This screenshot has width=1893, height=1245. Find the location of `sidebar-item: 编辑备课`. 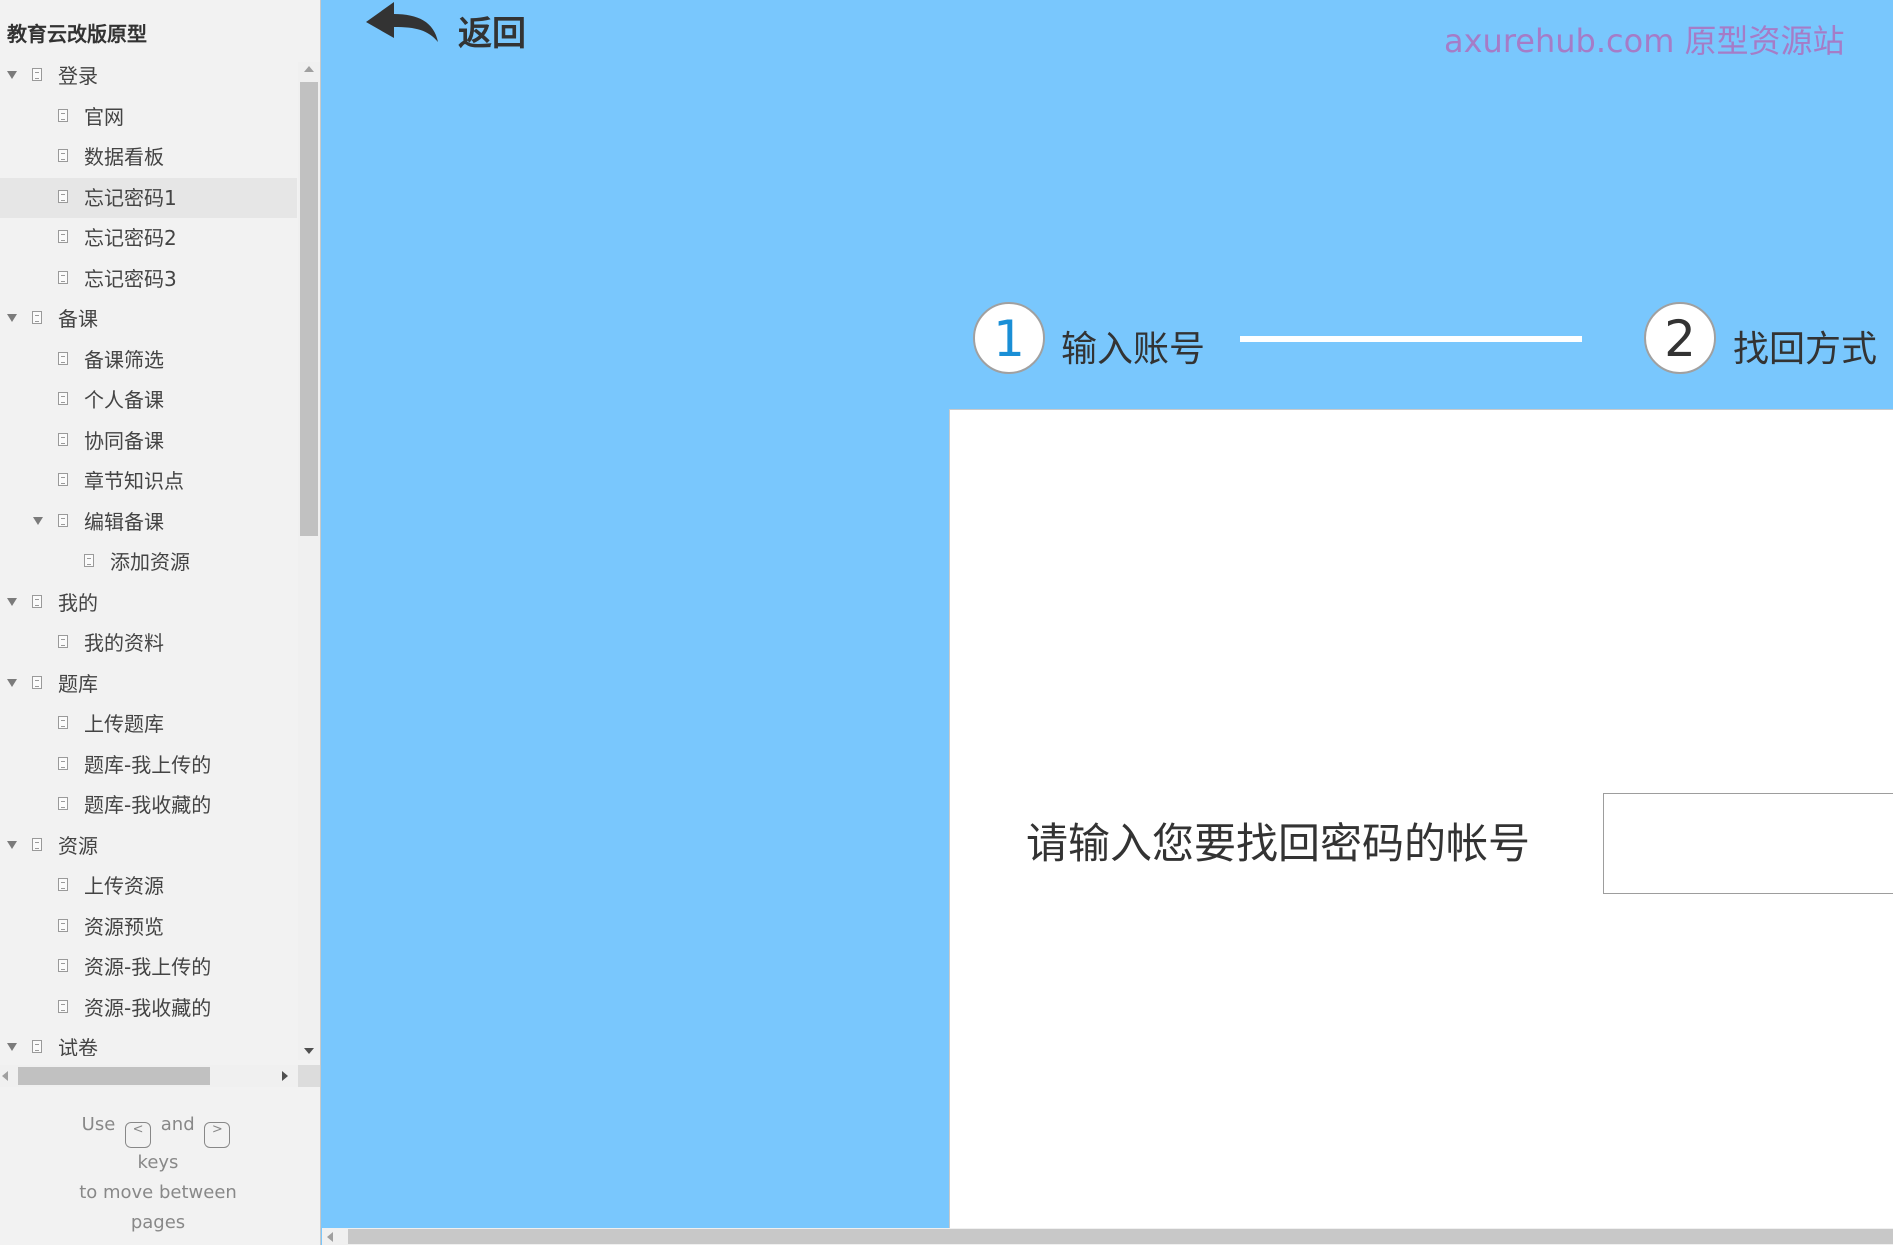

sidebar-item: 编辑备课 is located at coordinates (148, 522).